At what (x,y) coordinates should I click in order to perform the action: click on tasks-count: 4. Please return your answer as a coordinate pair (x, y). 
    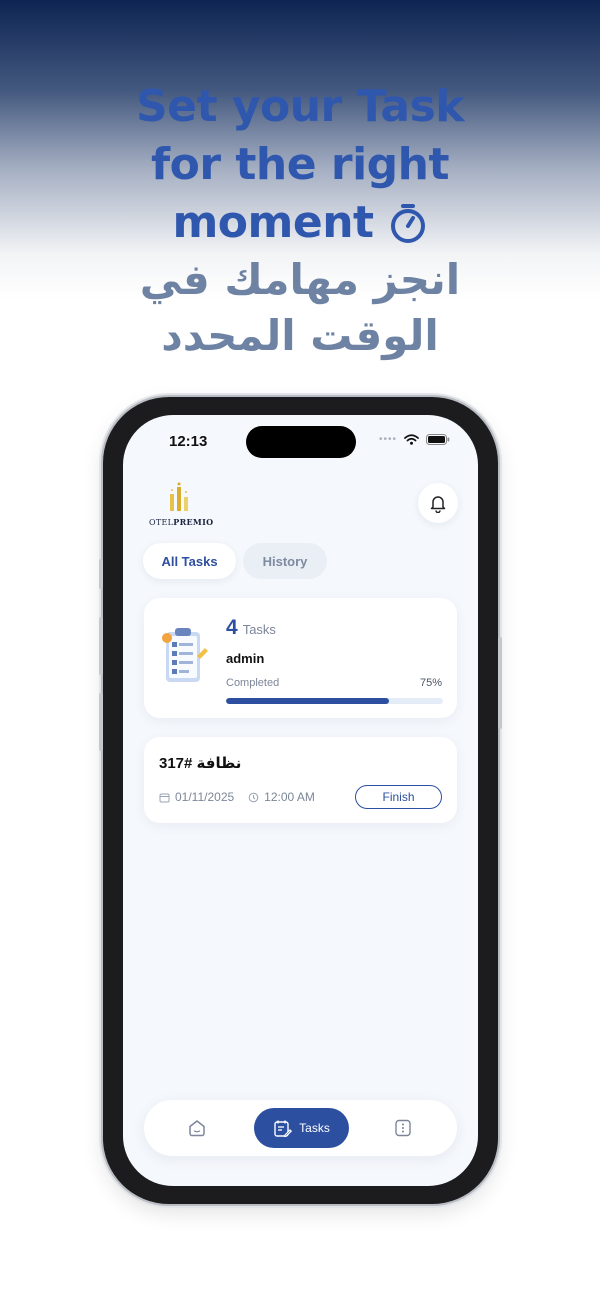
    Looking at the image, I should click on (232, 627).